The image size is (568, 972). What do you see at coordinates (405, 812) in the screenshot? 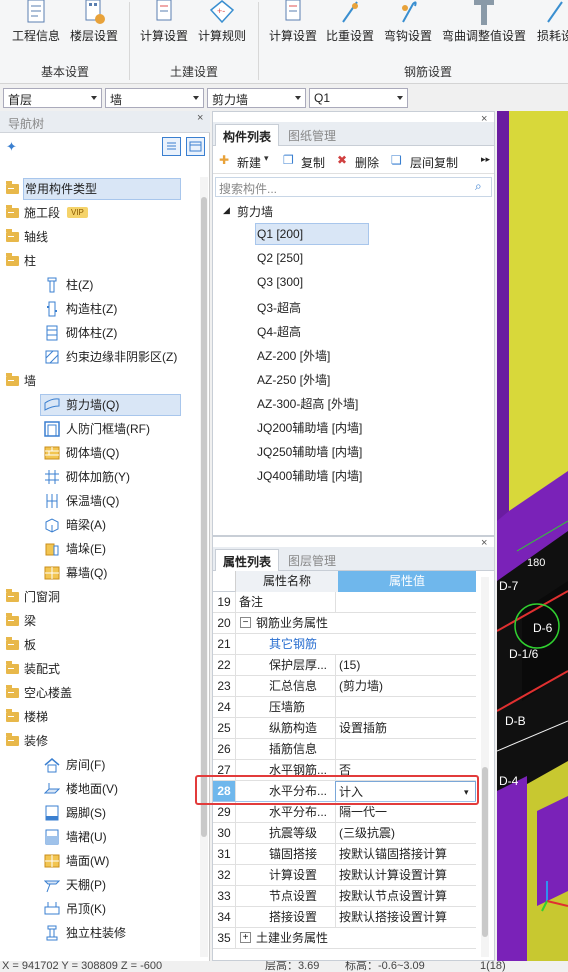
I see `property-value: 隔一代一` at bounding box center [405, 812].